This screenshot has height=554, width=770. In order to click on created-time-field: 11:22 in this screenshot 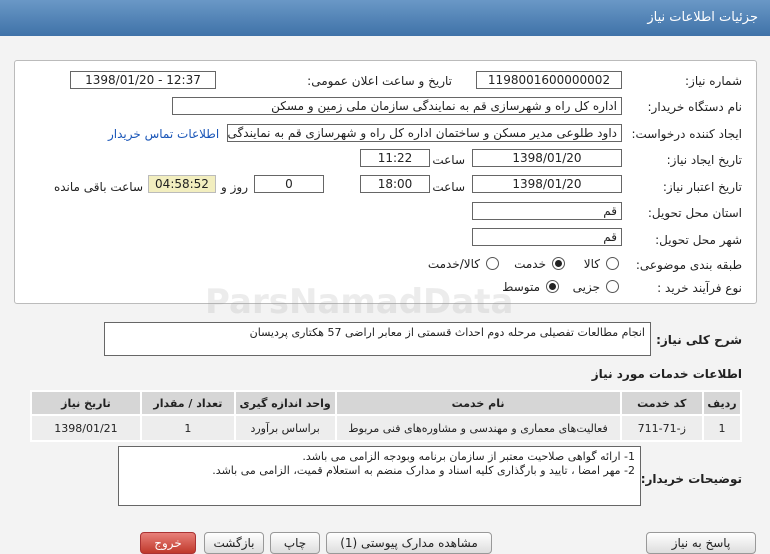, I will do `click(395, 158)`.